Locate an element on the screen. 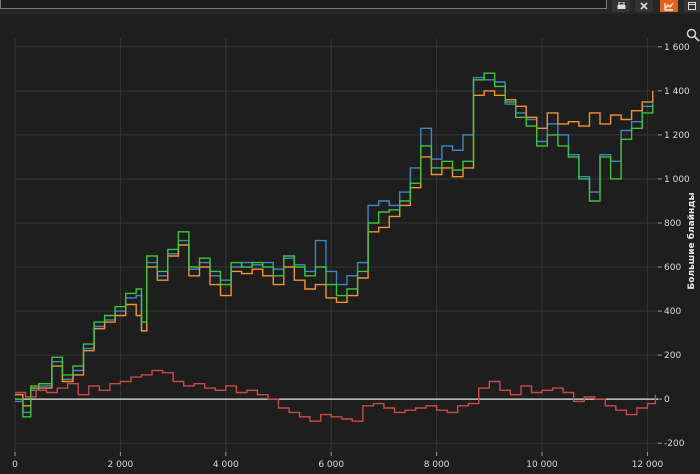 Image resolution: width=700 pixels, height=474 pixels. y-tick-label: 1 600 is located at coordinates (677, 48).